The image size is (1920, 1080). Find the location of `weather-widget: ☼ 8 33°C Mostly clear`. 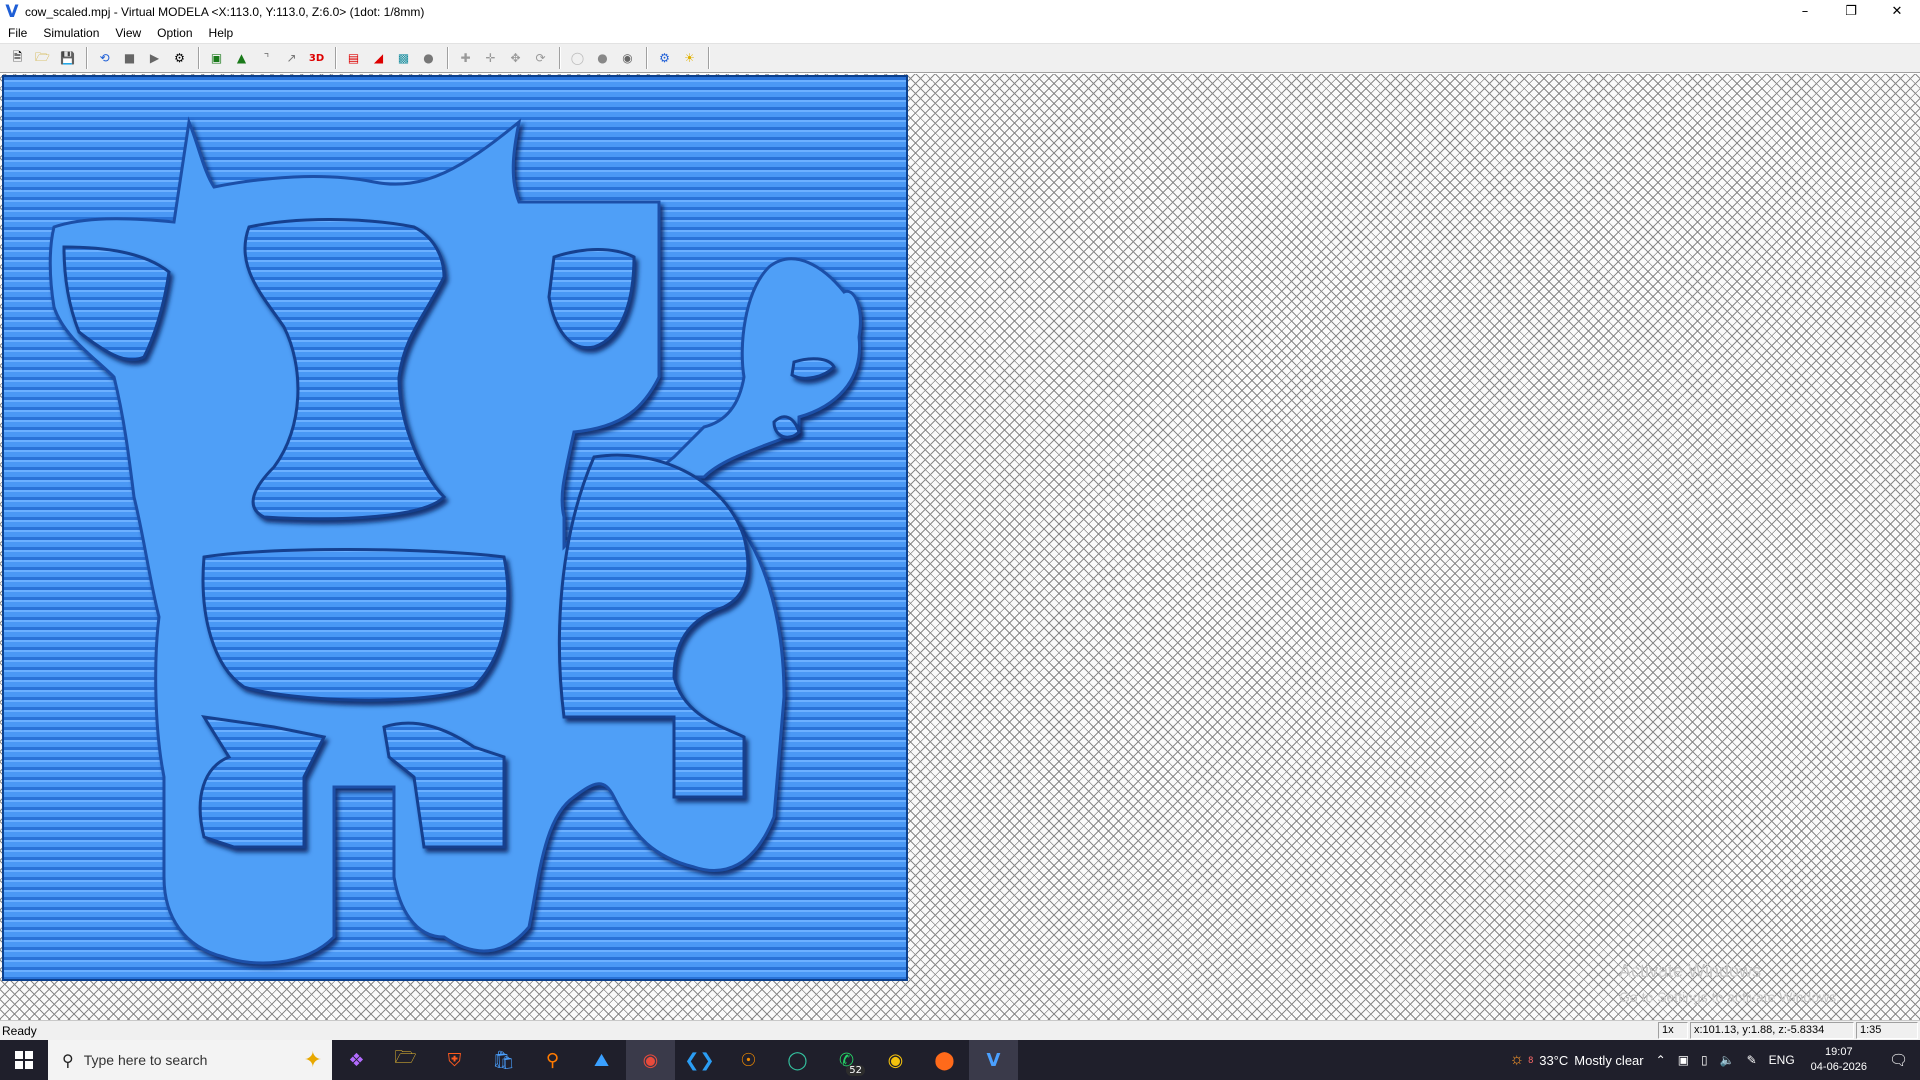

weather-widget: ☼ 8 33°C Mostly clear is located at coordinates (1577, 1060).